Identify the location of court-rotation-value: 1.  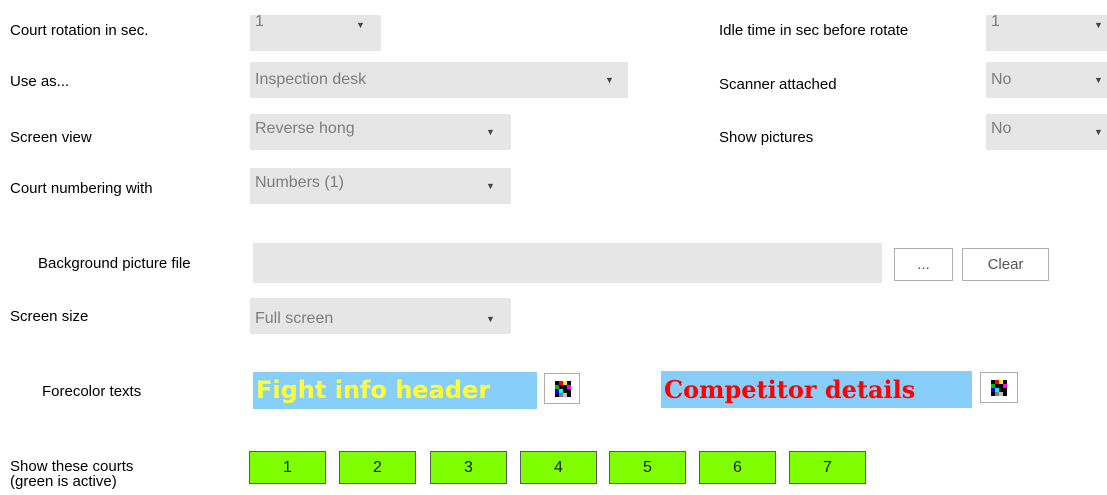
(259, 21).